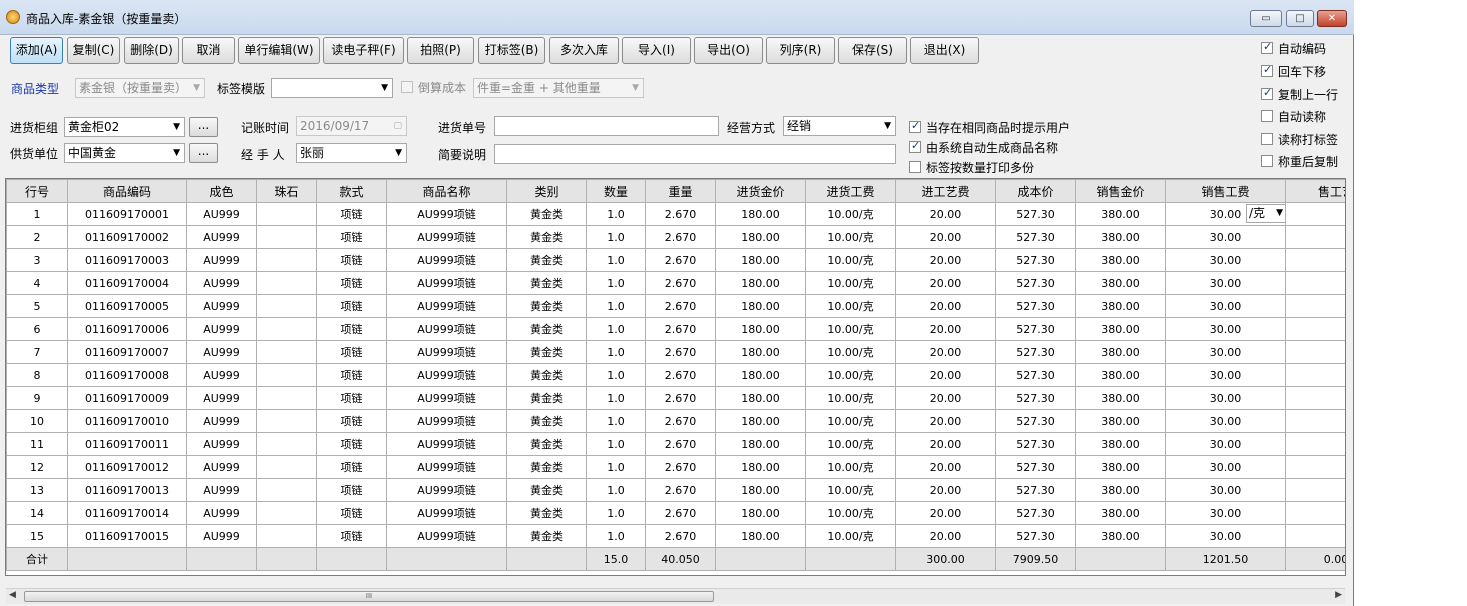 The height and width of the screenshot is (606, 1467). Describe the element at coordinates (945, 191) in the screenshot. I see `column-header-purchase-craft-fee: 进工艺费` at that location.